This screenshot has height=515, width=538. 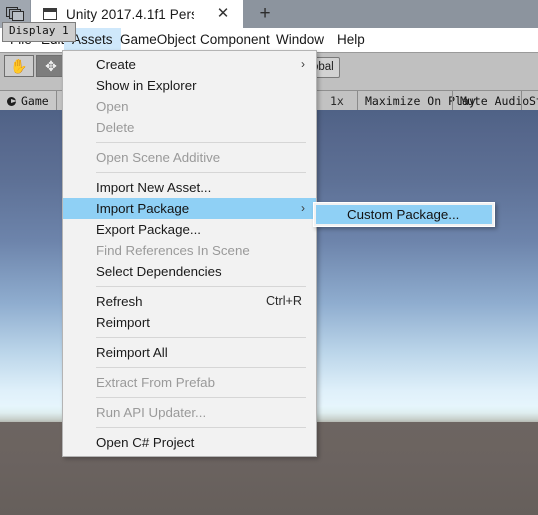 I want to click on menu-item-open-scene-additive: Open Scene Additive, so click(x=189, y=157).